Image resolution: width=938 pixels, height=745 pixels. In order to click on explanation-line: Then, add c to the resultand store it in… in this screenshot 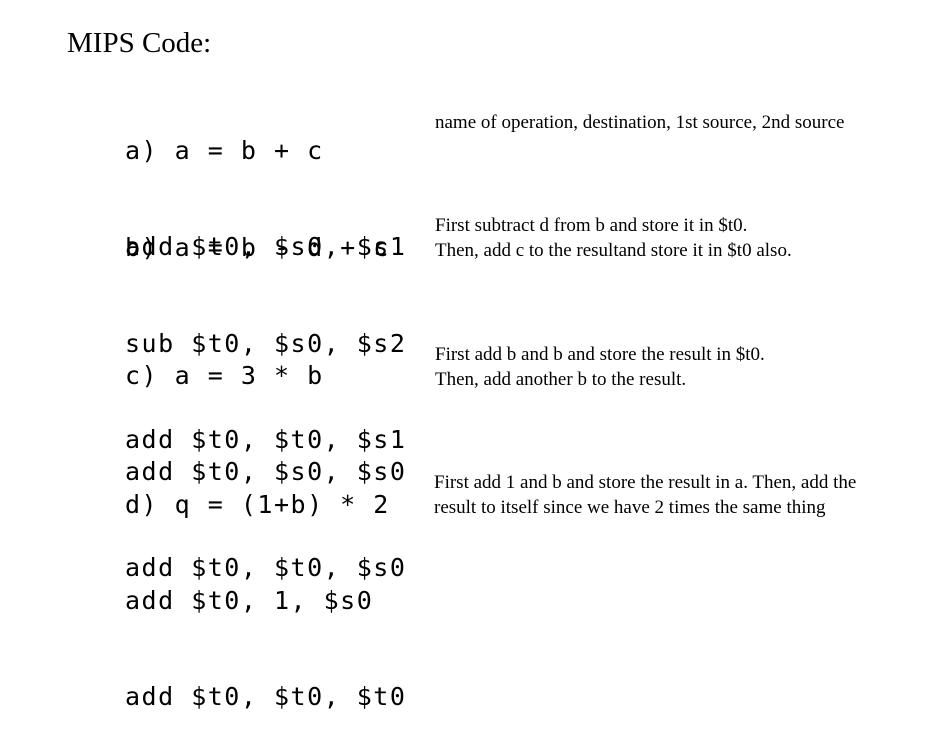, I will do `click(613, 250)`.